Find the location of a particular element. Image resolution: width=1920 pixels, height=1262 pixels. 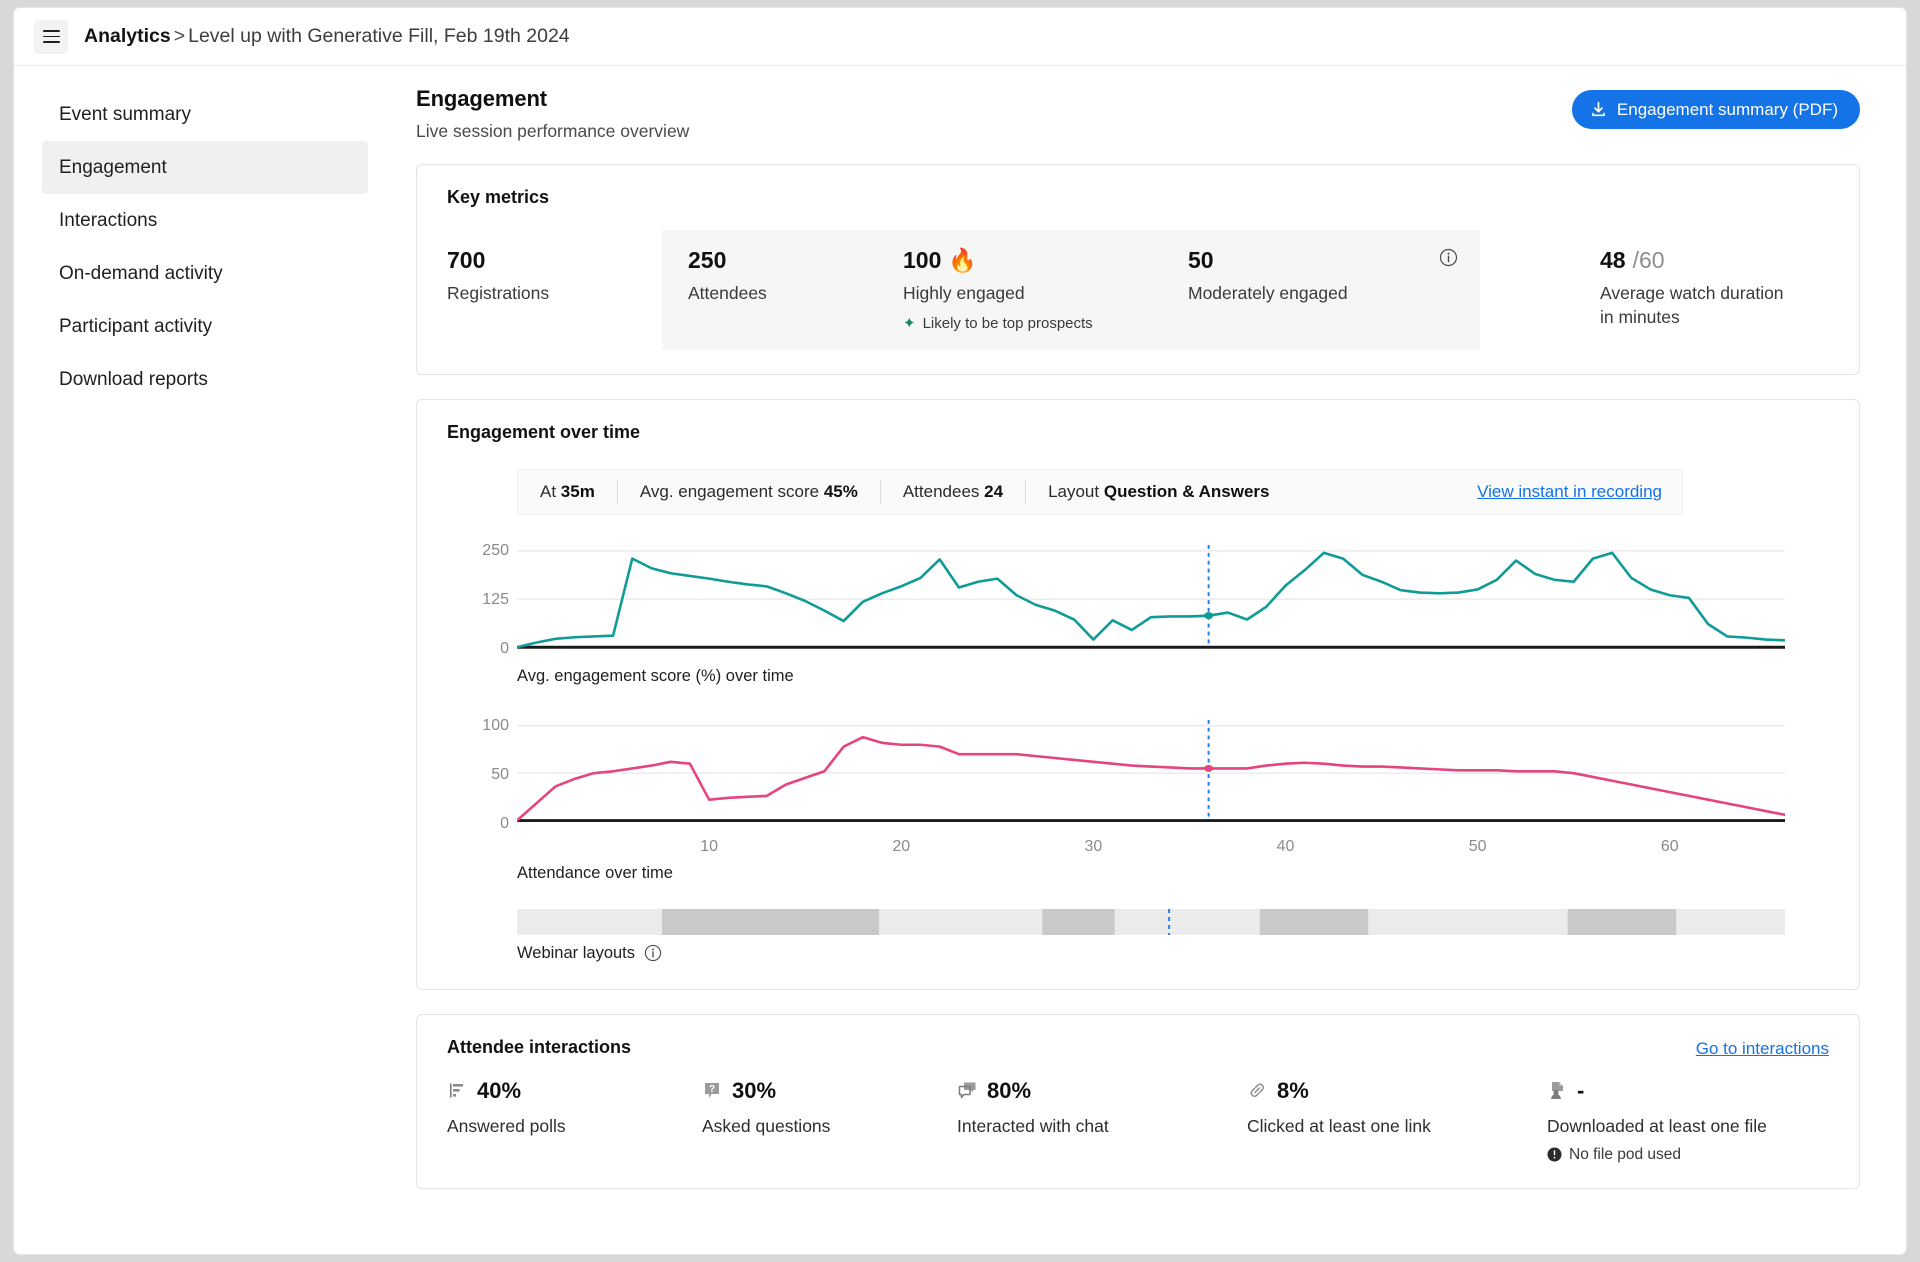

interaction-value-row: 80% is located at coordinates (1102, 1091).